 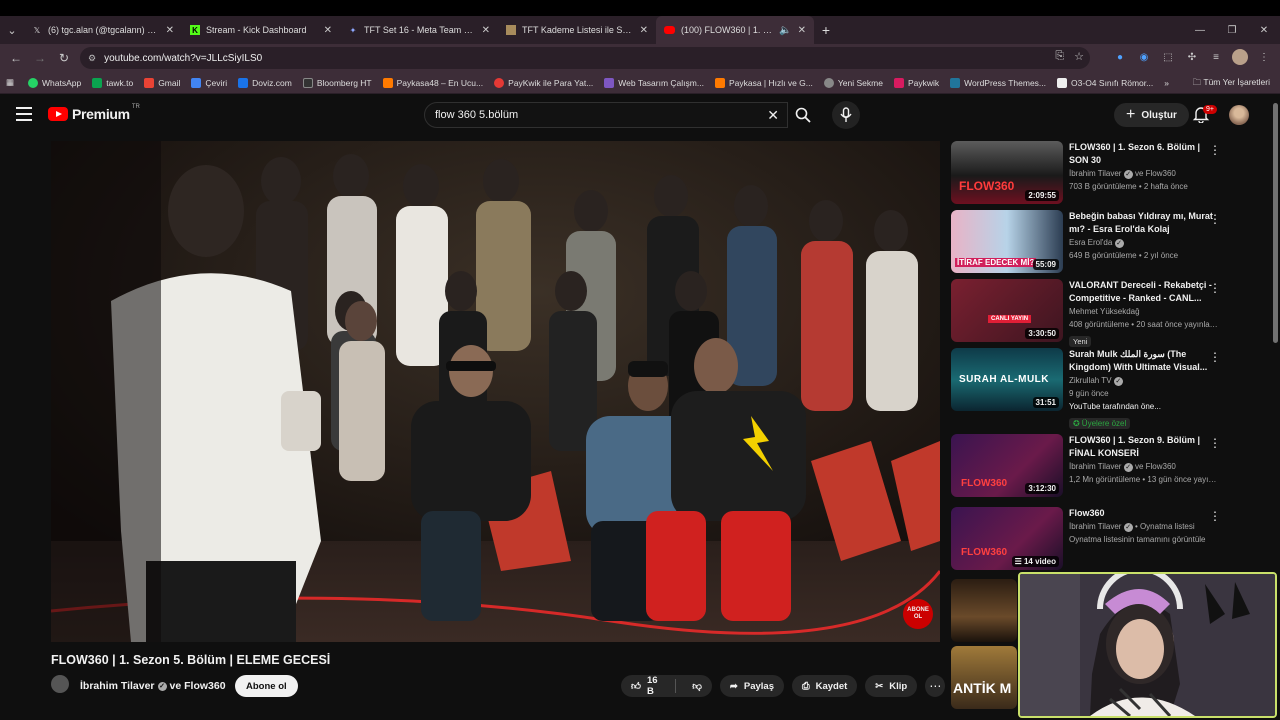 I want to click on new-tab-button: +, so click(x=826, y=30).